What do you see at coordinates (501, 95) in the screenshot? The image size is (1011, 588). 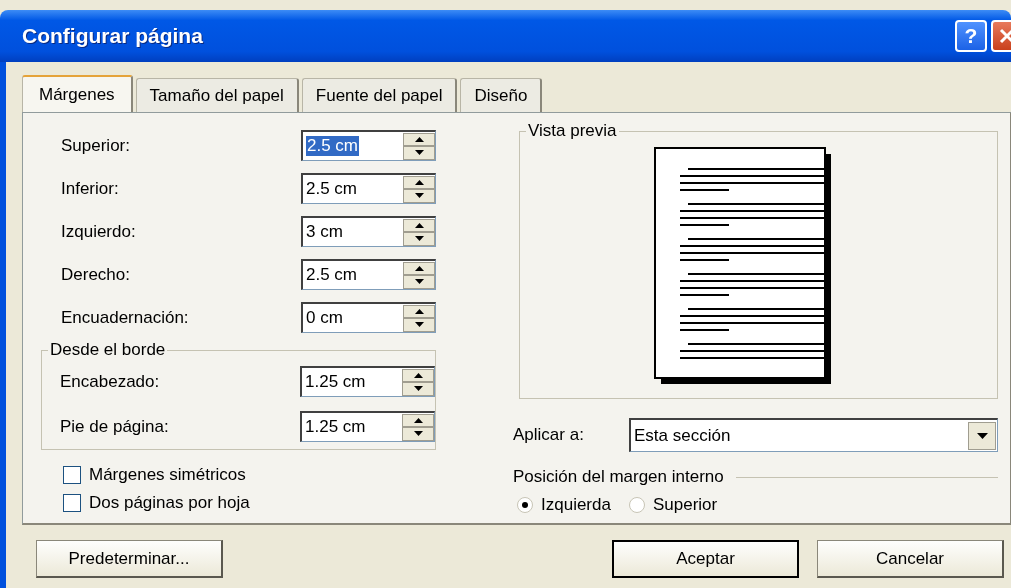 I see `tab: Diseño` at bounding box center [501, 95].